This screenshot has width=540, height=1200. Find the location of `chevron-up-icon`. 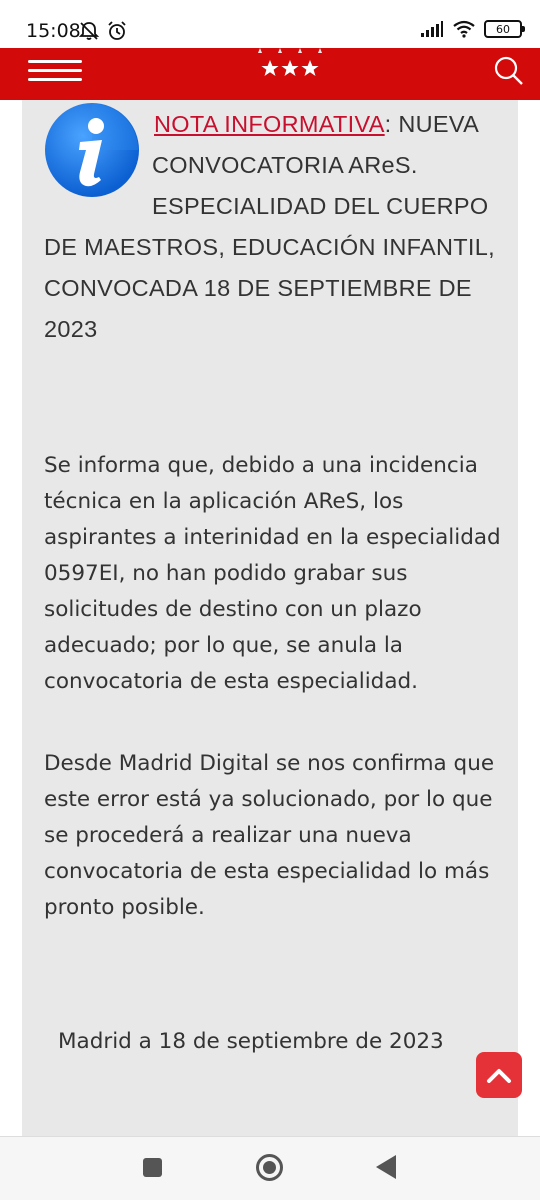

chevron-up-icon is located at coordinates (499, 1076).